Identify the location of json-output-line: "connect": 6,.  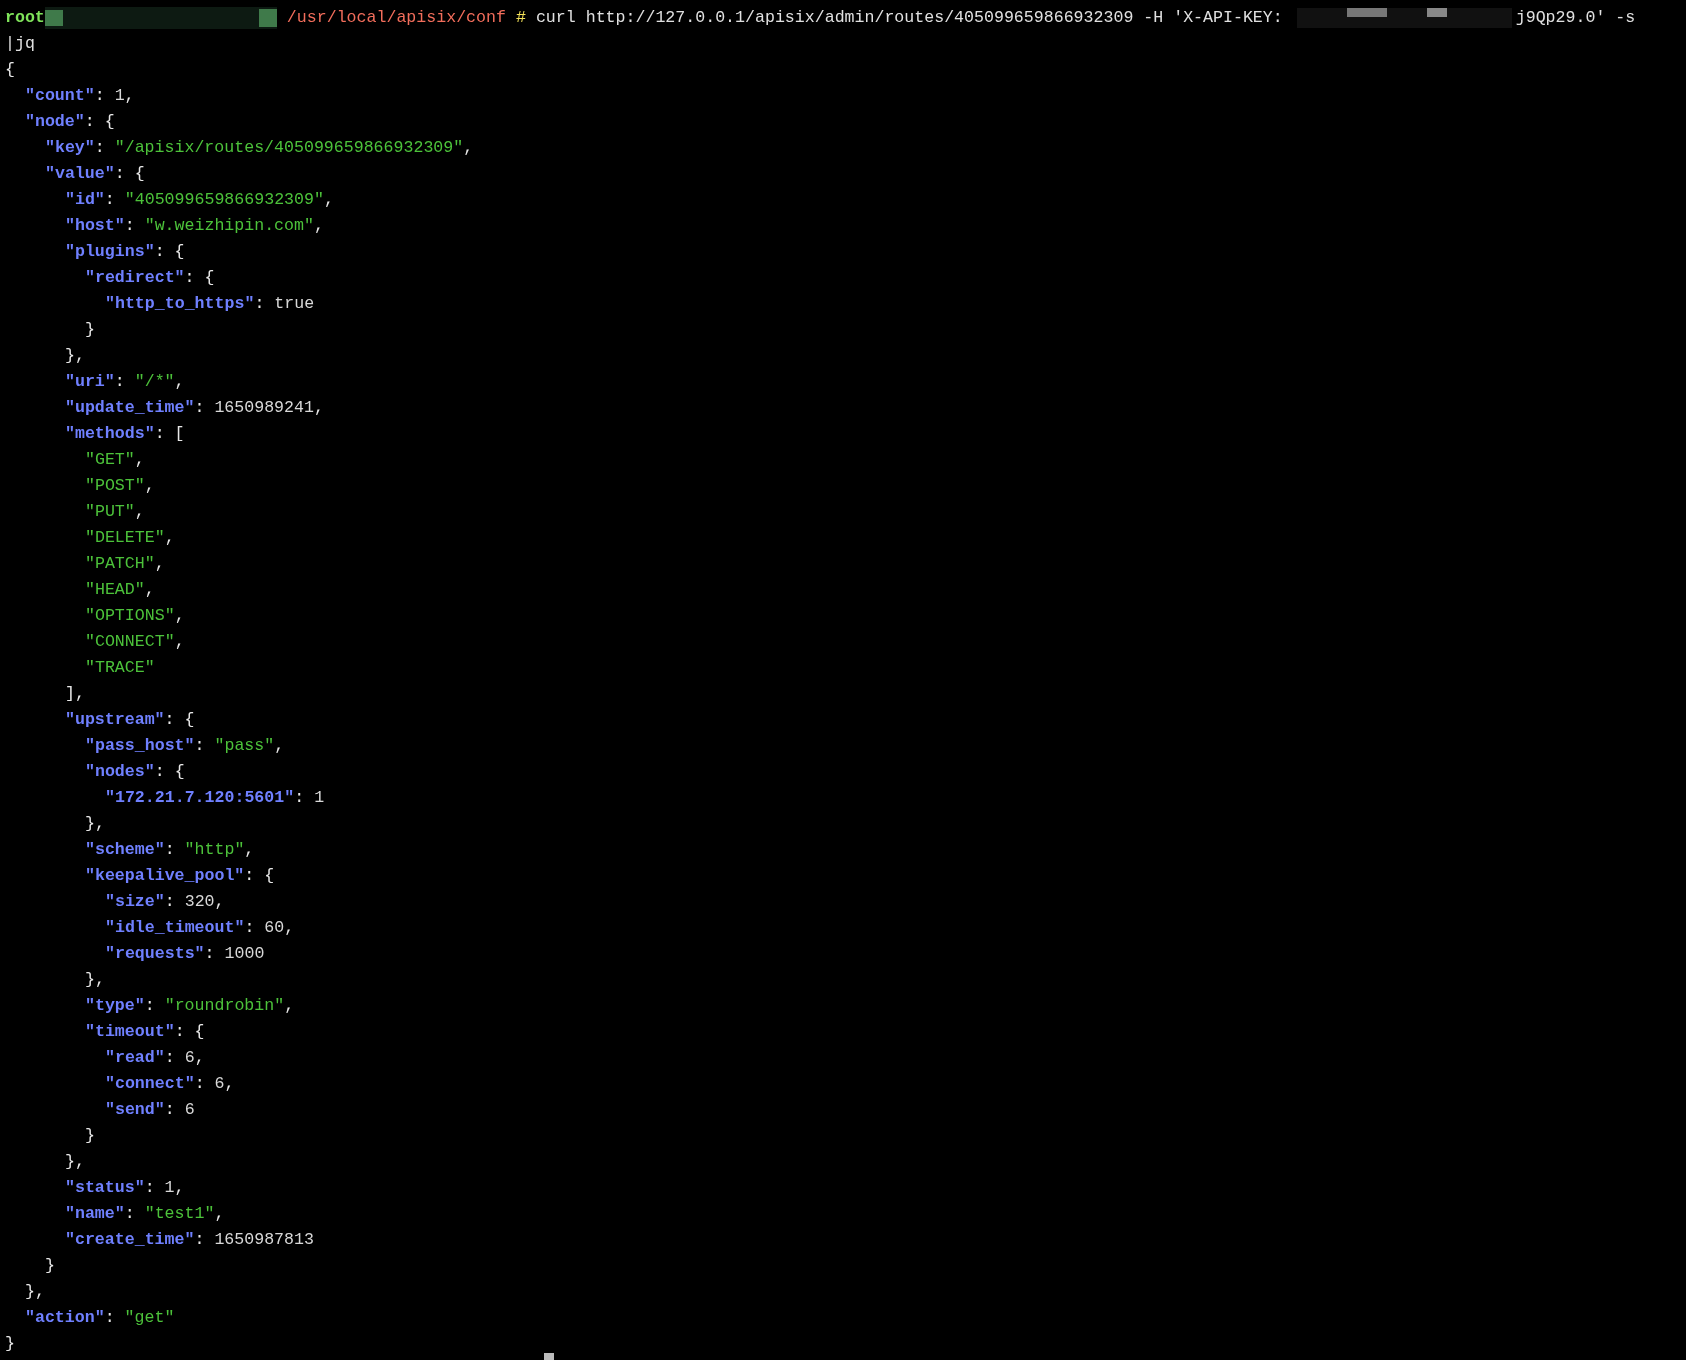
(170, 1083).